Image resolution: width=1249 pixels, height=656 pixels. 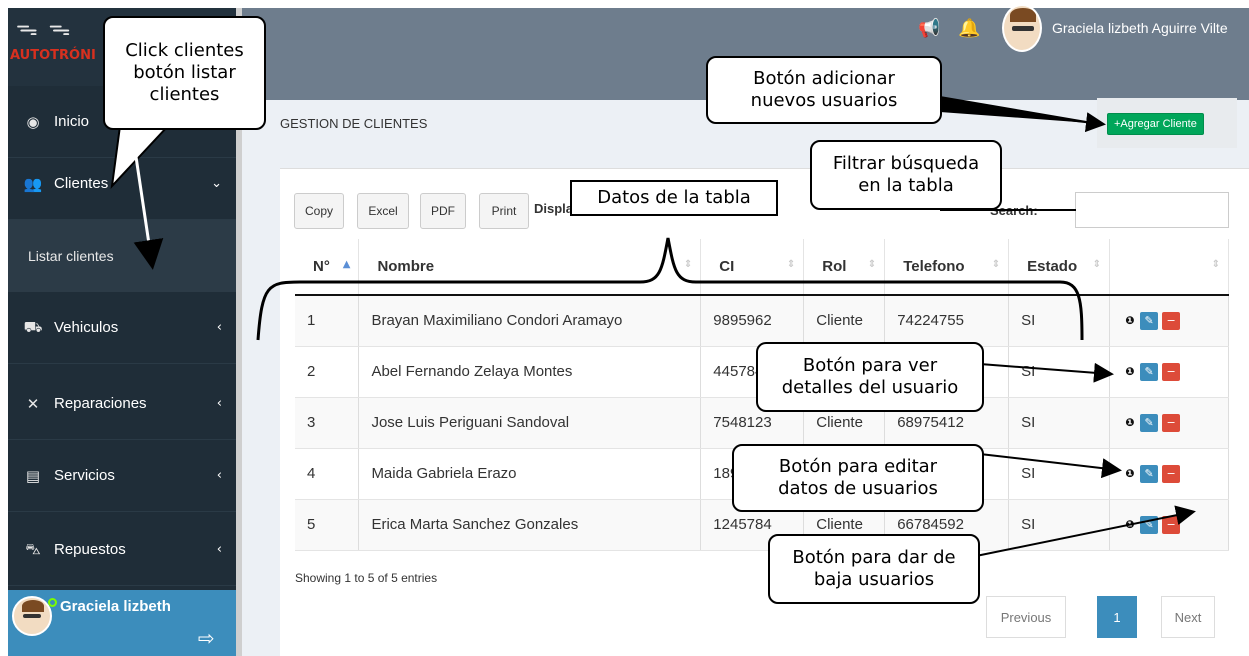 I want to click on user-panel: Graciela lizbeth ⇨, so click(x=122, y=623).